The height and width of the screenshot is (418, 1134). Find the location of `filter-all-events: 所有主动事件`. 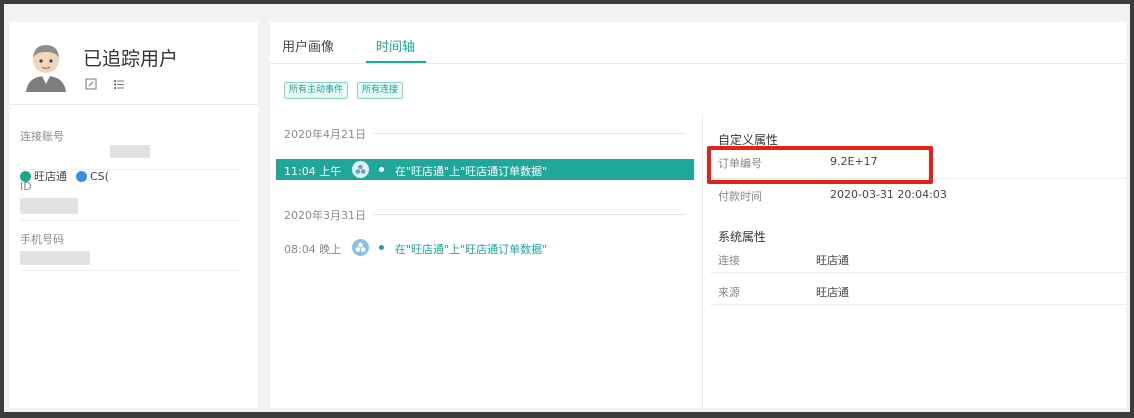

filter-all-events: 所有主动事件 is located at coordinates (316, 90).